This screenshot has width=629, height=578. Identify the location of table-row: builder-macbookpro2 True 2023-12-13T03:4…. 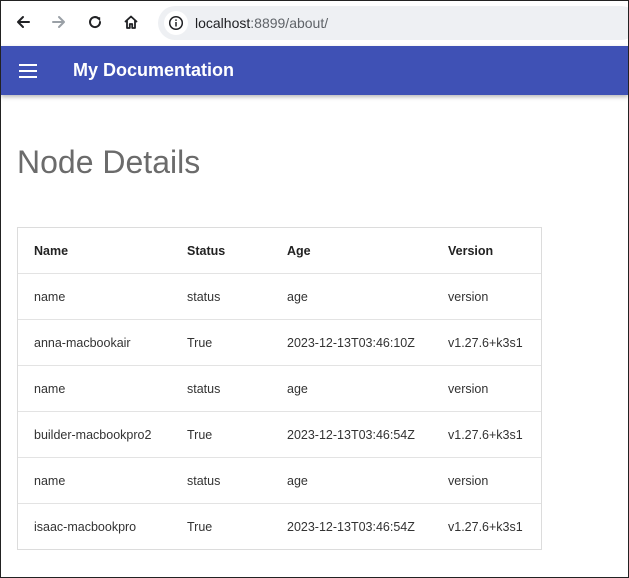
(279, 434).